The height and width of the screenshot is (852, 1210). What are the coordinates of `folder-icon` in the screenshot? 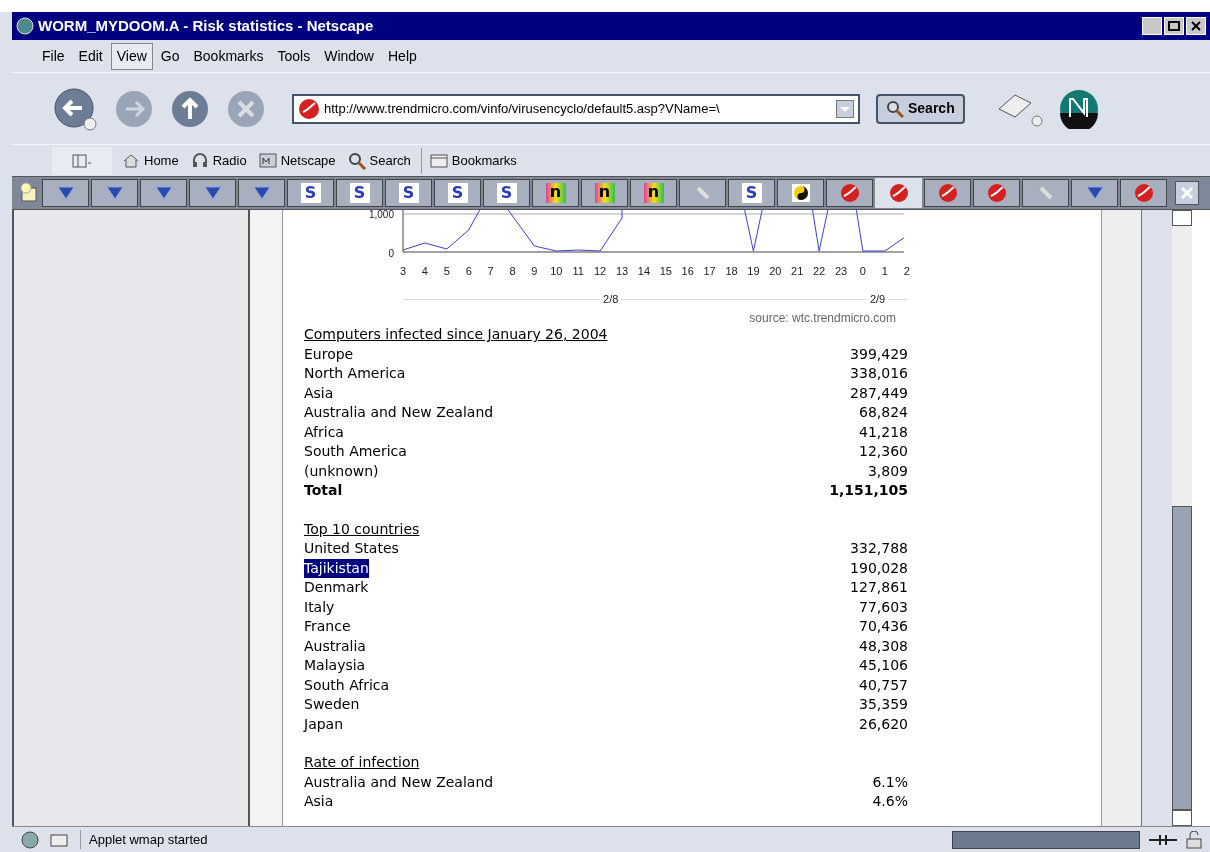 It's located at (438, 160).